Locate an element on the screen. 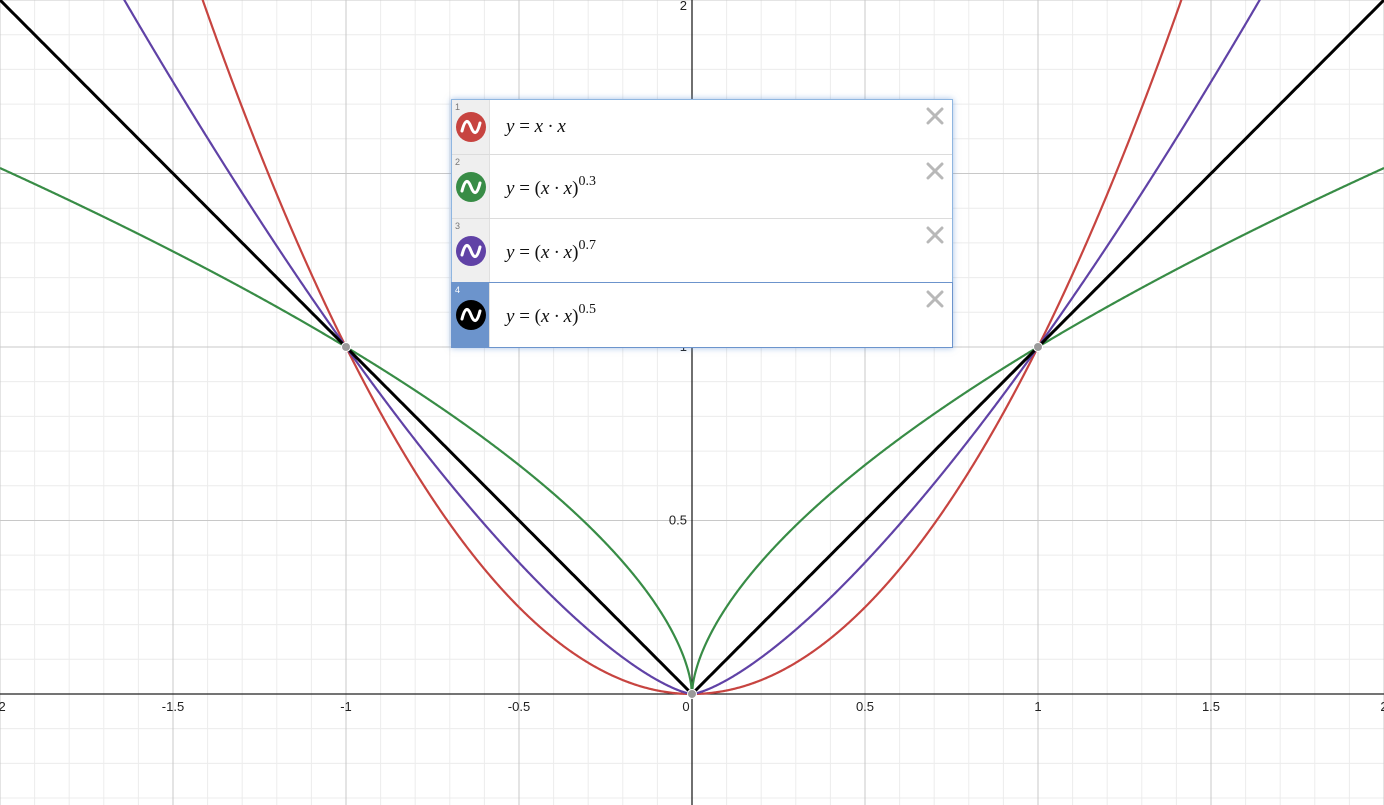 The height and width of the screenshot is (805, 1384). x-tick-label: 1.5 is located at coordinates (1211, 706).